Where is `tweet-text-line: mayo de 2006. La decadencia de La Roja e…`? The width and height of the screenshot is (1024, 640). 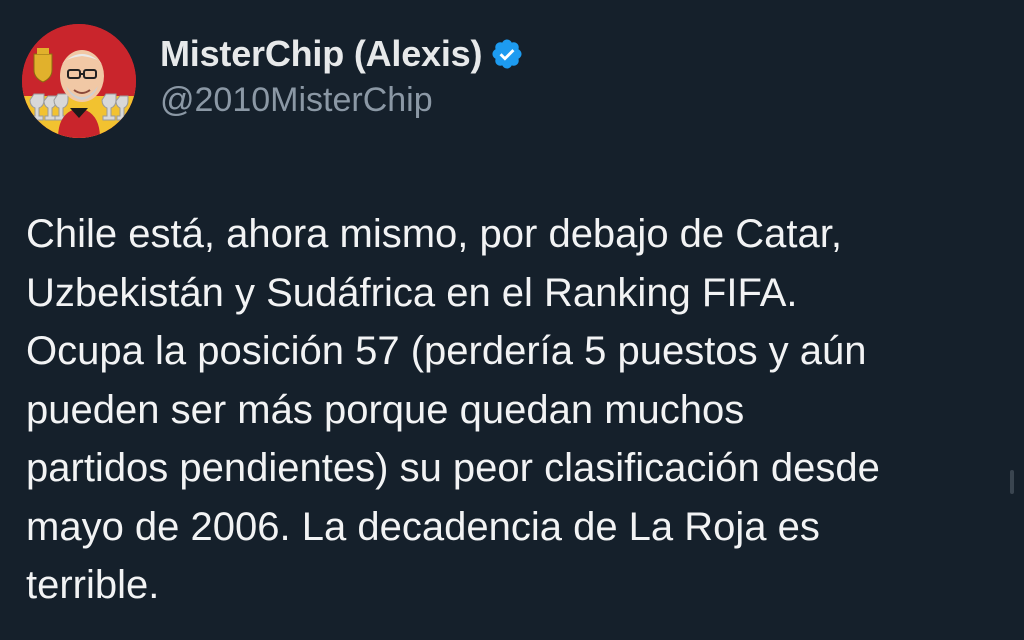
tweet-text-line: mayo de 2006. La decadencia de La Roja e… is located at coordinates (423, 526).